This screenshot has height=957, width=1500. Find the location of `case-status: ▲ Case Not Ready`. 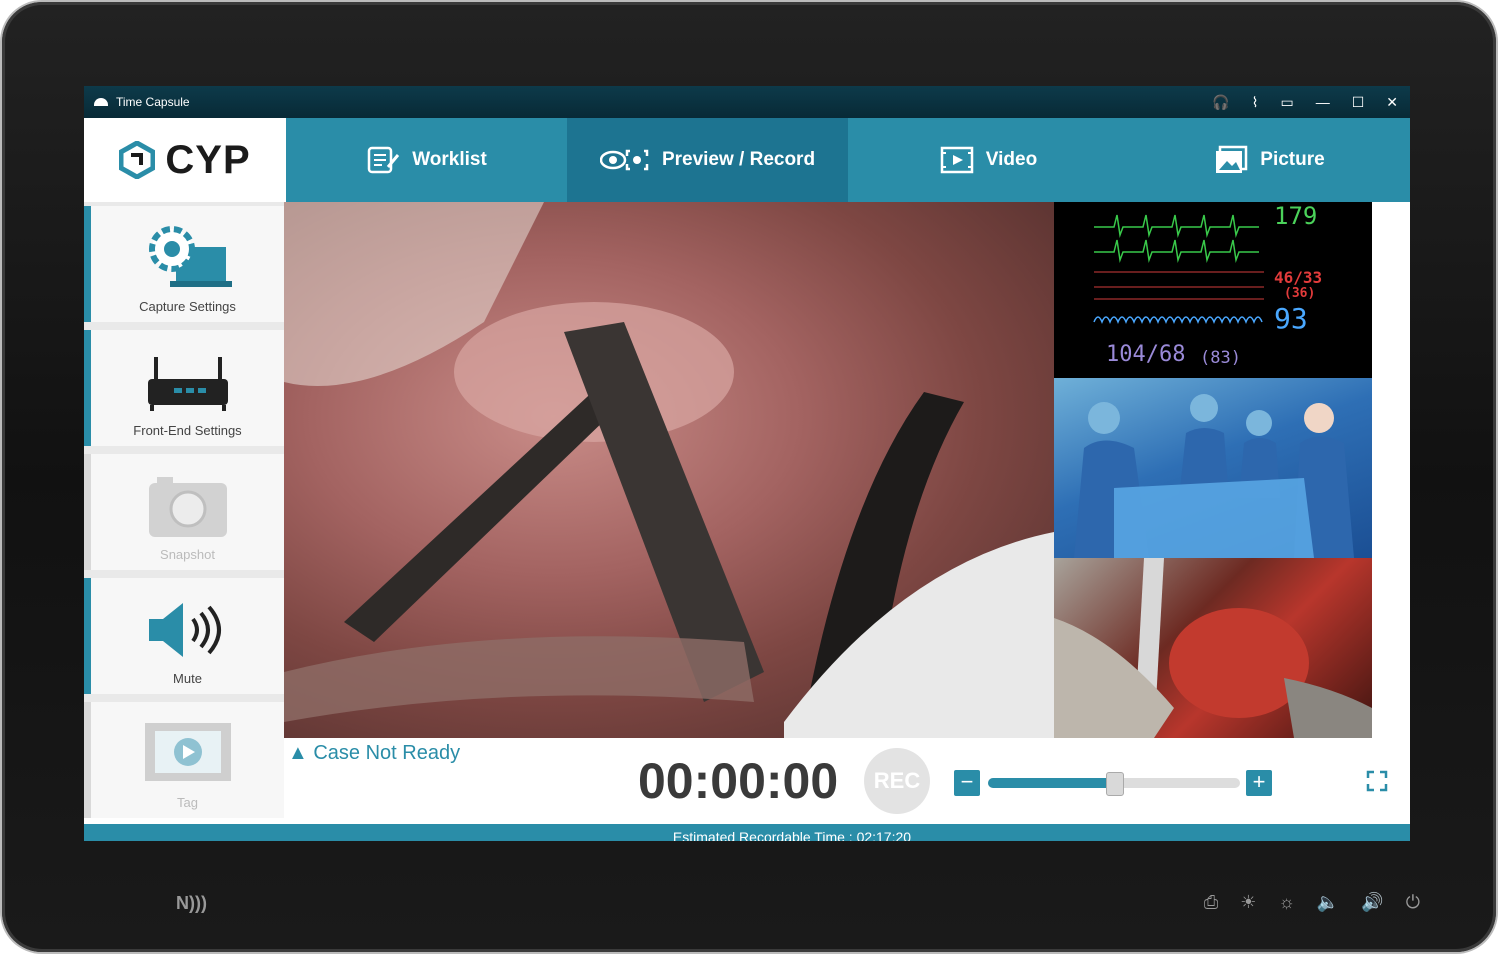

case-status: ▲ Case Not Ready is located at coordinates (374, 753).